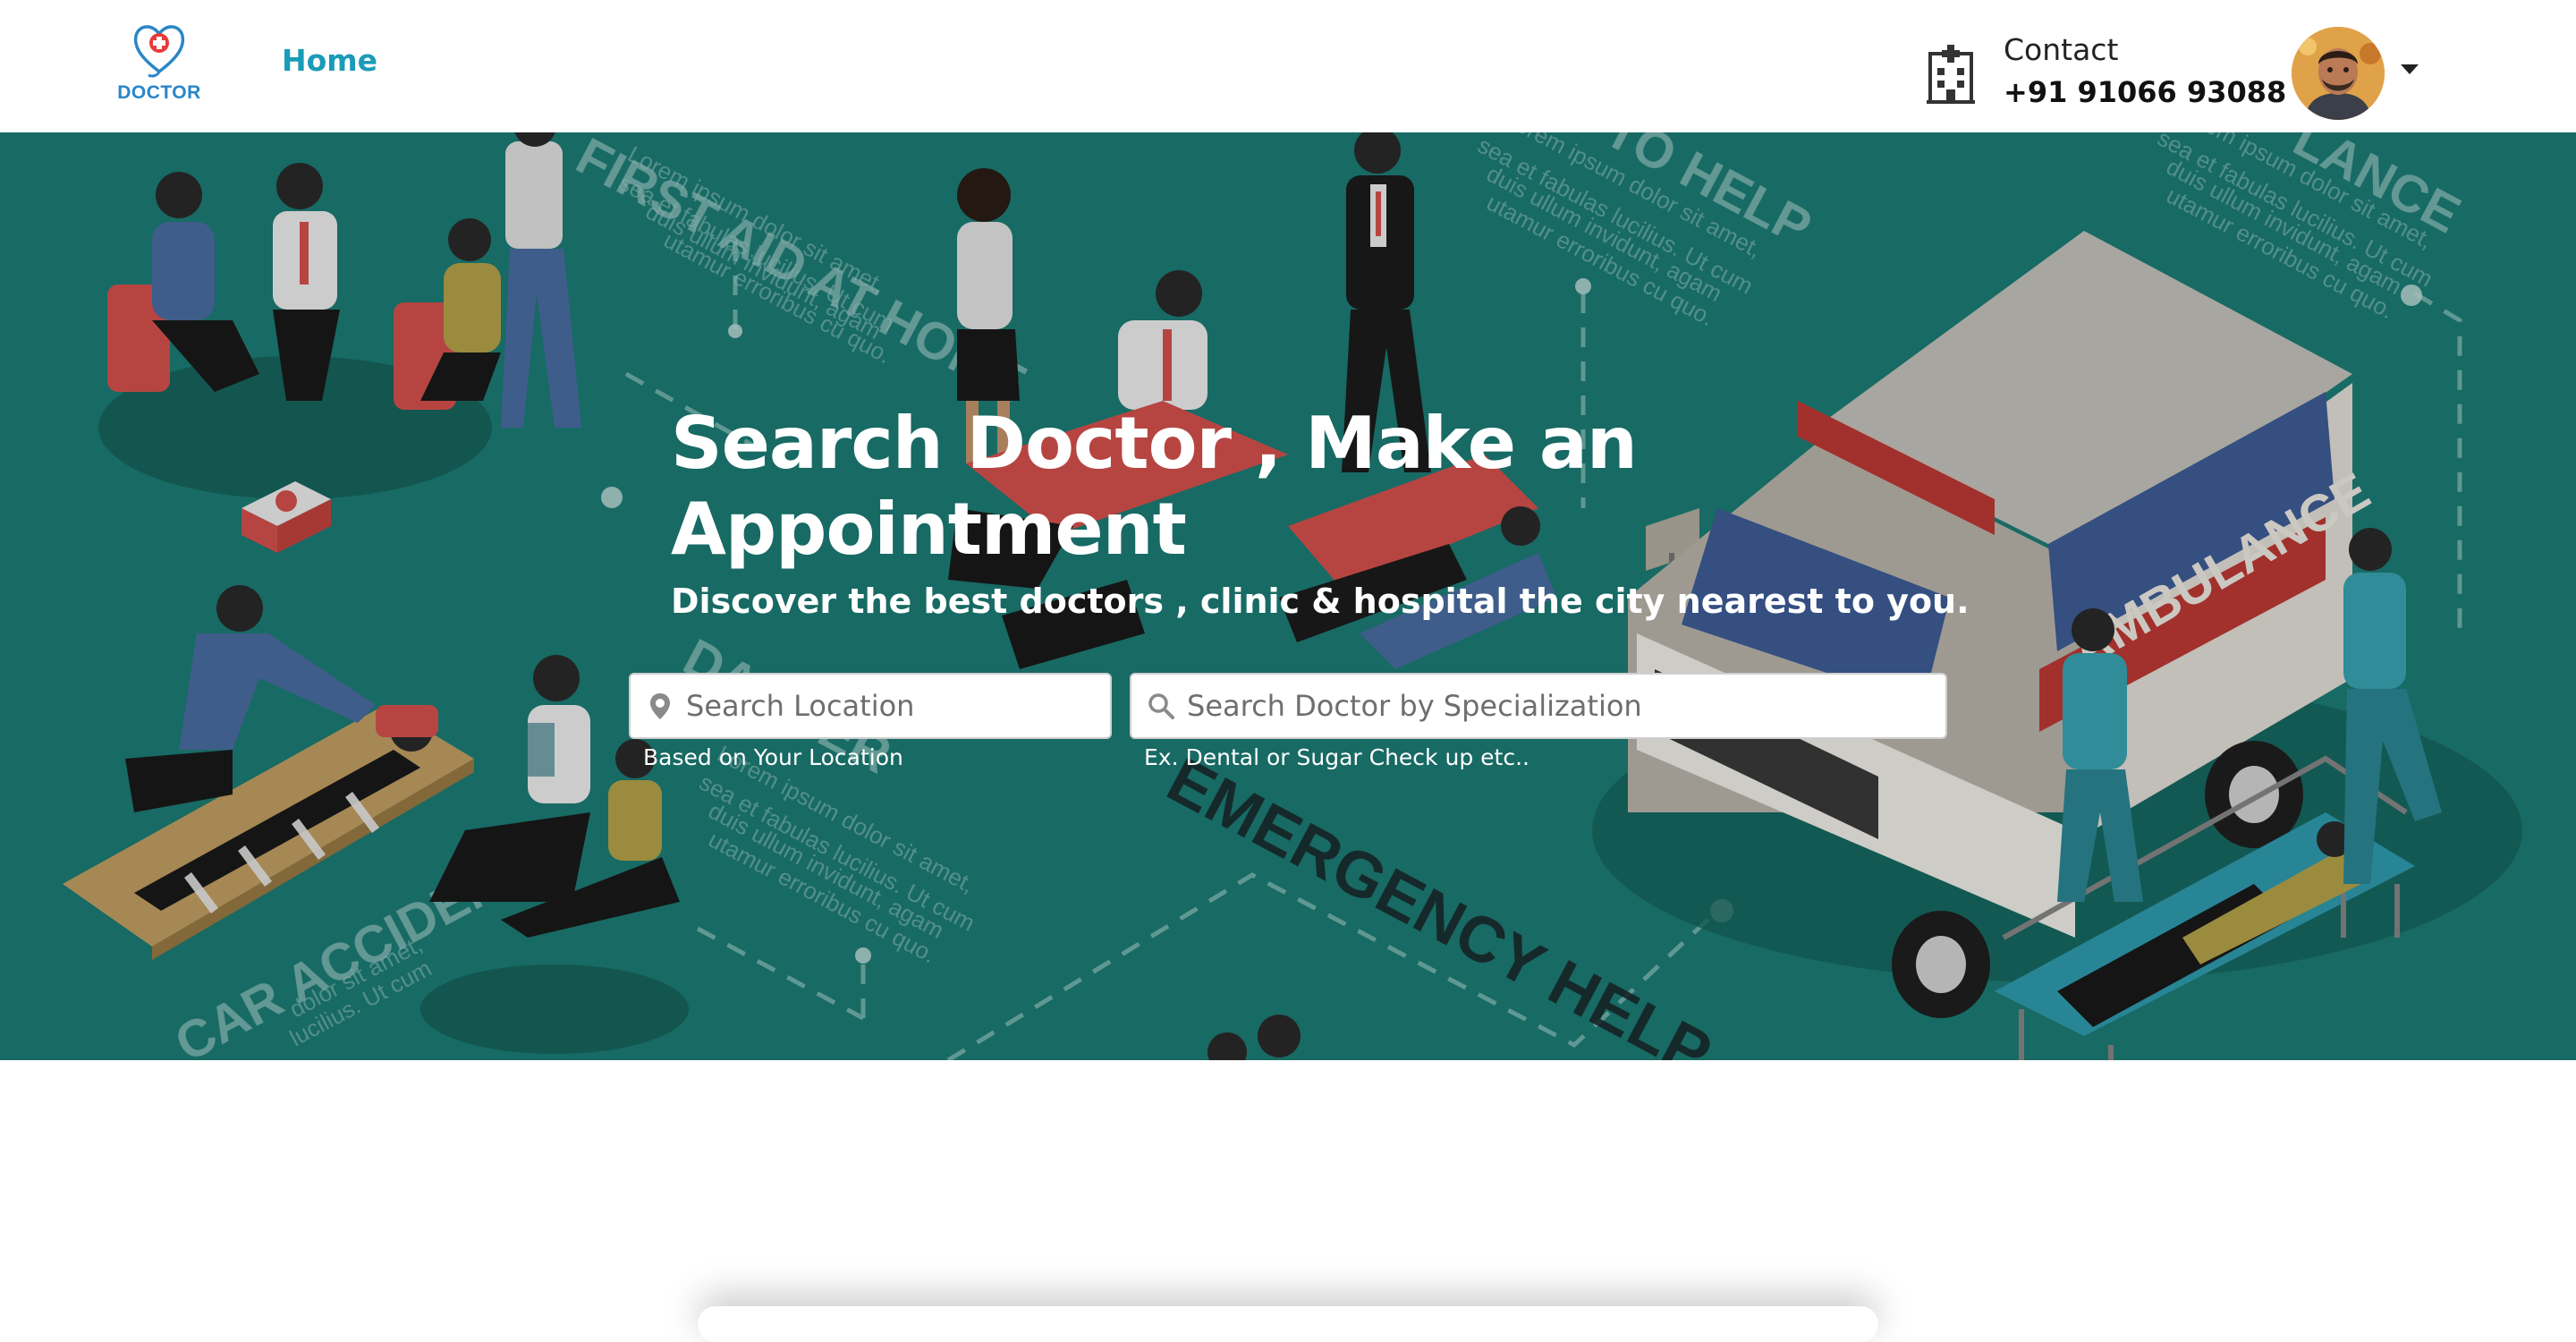  What do you see at coordinates (1288, 66) in the screenshot?
I see `top-navbar: DOCTOR Home Contact +91 91066 93088` at bounding box center [1288, 66].